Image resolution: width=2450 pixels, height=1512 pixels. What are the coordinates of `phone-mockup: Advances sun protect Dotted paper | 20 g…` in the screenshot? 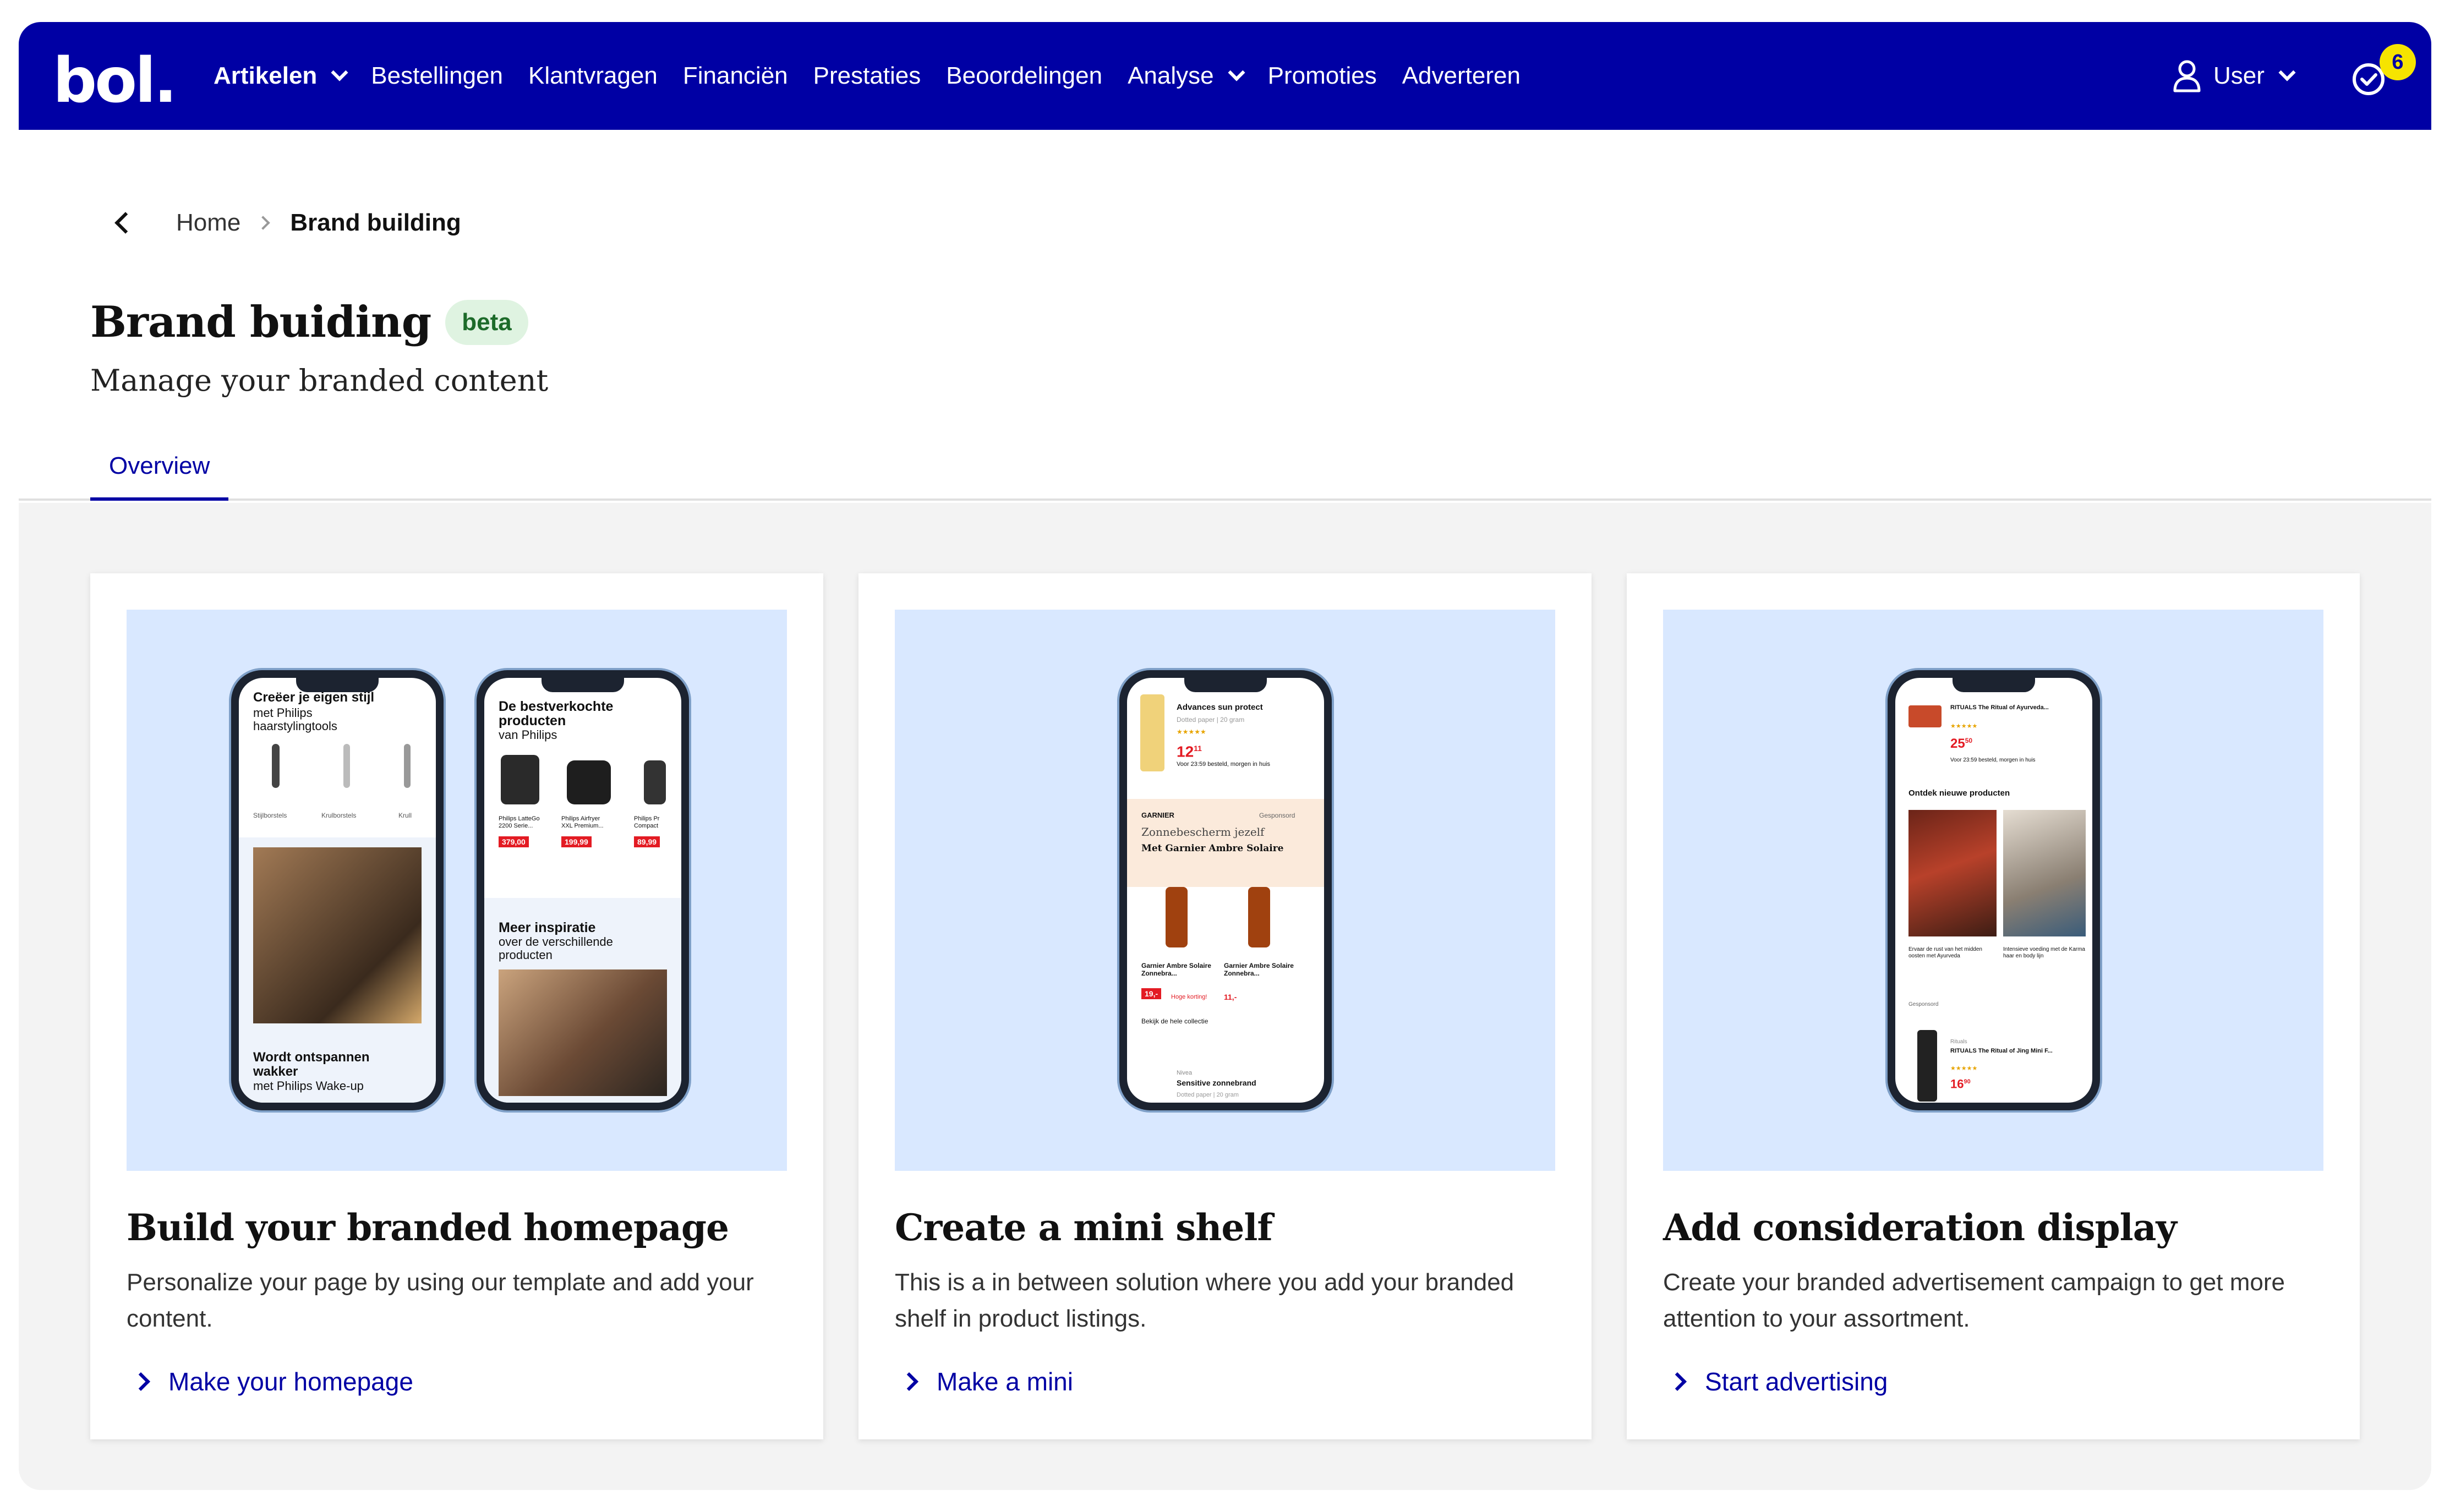 It's located at (1225, 890).